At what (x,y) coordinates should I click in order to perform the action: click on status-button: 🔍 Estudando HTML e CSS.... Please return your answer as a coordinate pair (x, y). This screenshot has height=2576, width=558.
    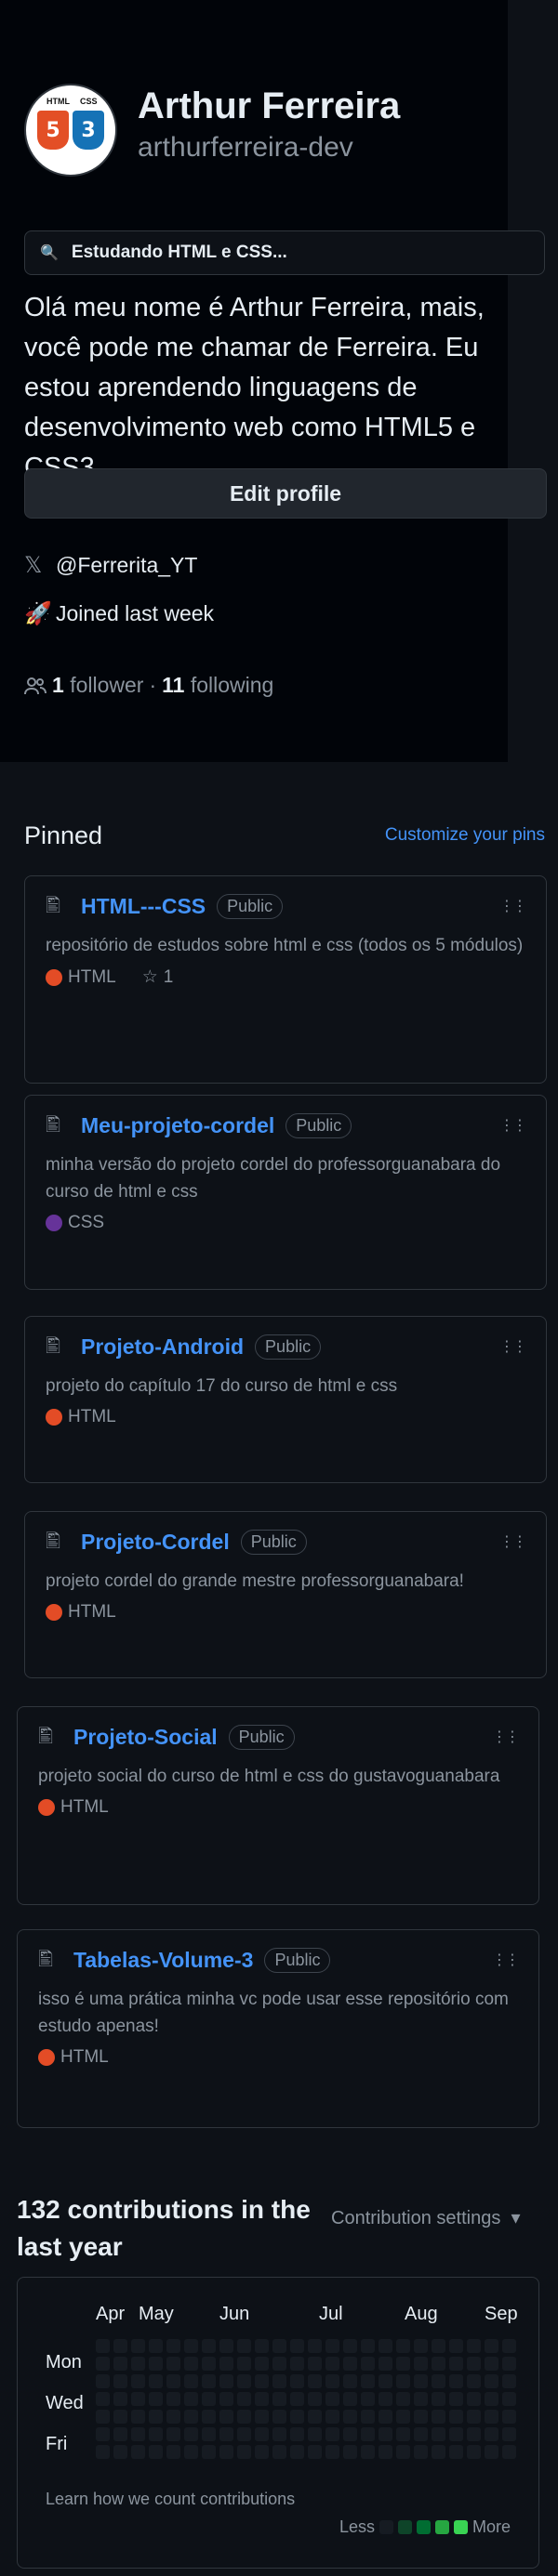
    Looking at the image, I should click on (284, 252).